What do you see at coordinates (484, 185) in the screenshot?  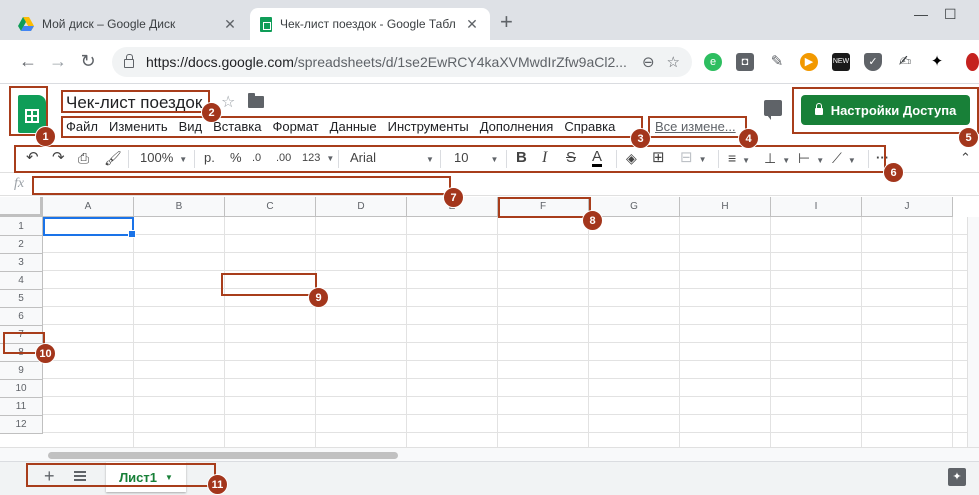 I see `formula-input` at bounding box center [484, 185].